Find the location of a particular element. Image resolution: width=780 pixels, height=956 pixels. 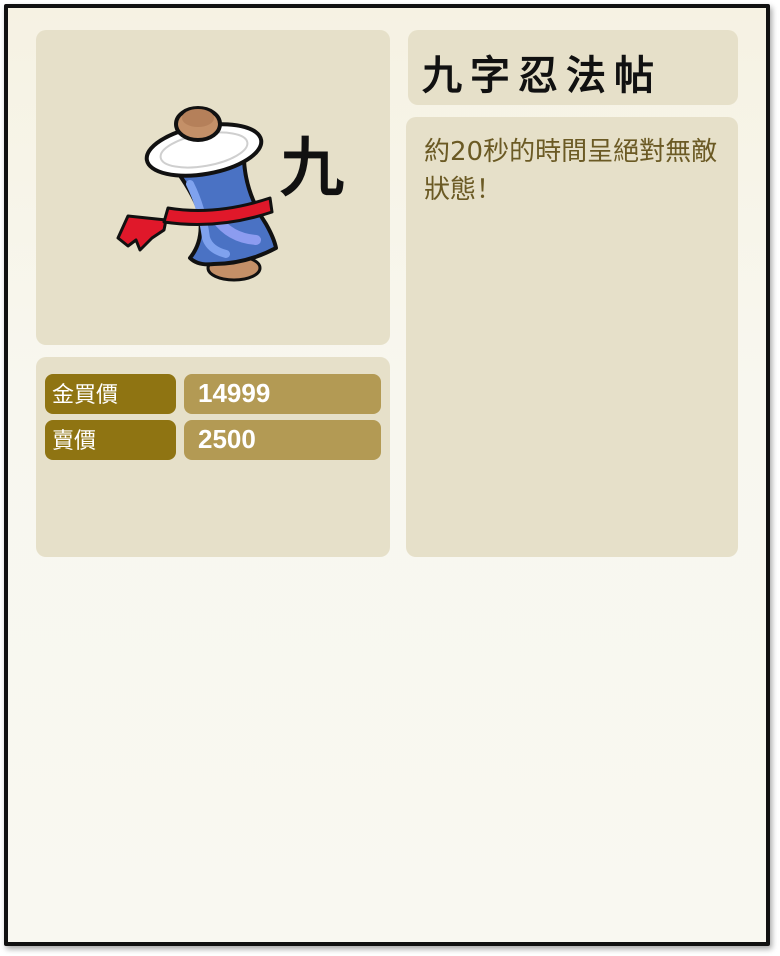

item-image-panel: 九 is located at coordinates (213, 187).